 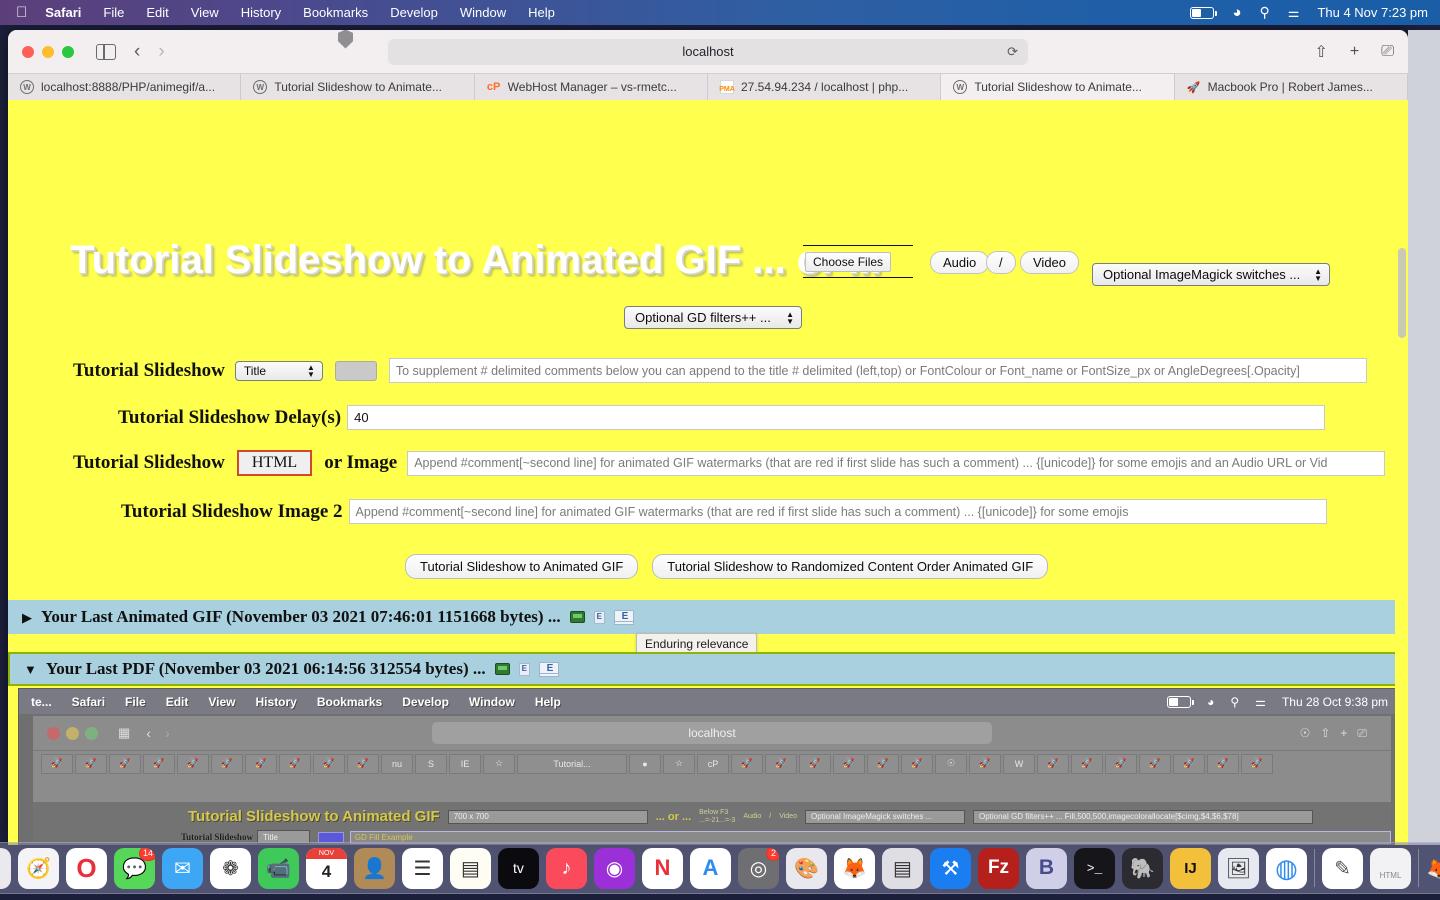 What do you see at coordinates (708, 51) in the screenshot?
I see `address-bar: localhost ⟳` at bounding box center [708, 51].